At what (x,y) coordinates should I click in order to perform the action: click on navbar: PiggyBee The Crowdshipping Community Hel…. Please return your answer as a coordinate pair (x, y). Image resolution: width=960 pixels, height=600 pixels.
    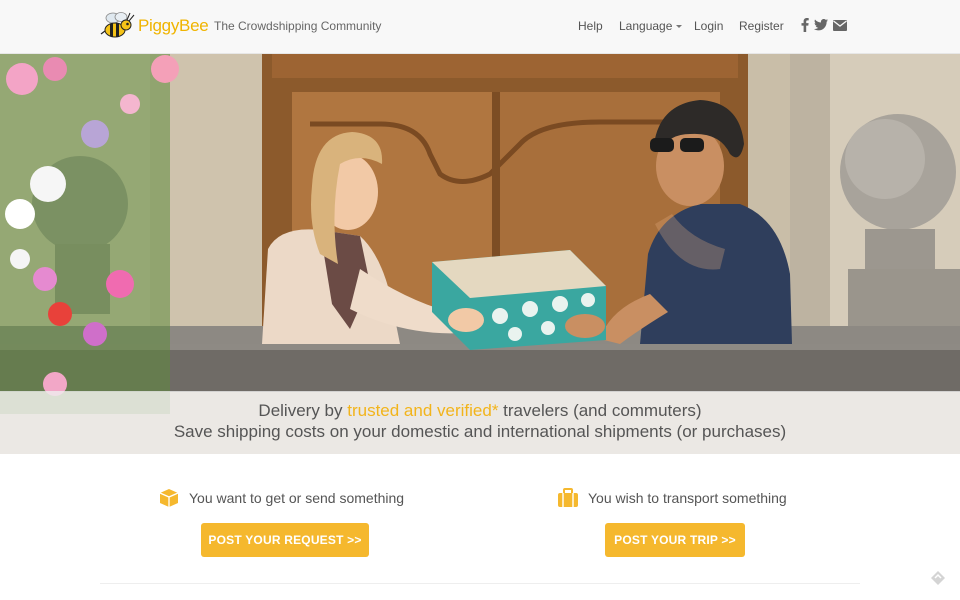
    Looking at the image, I should click on (480, 27).